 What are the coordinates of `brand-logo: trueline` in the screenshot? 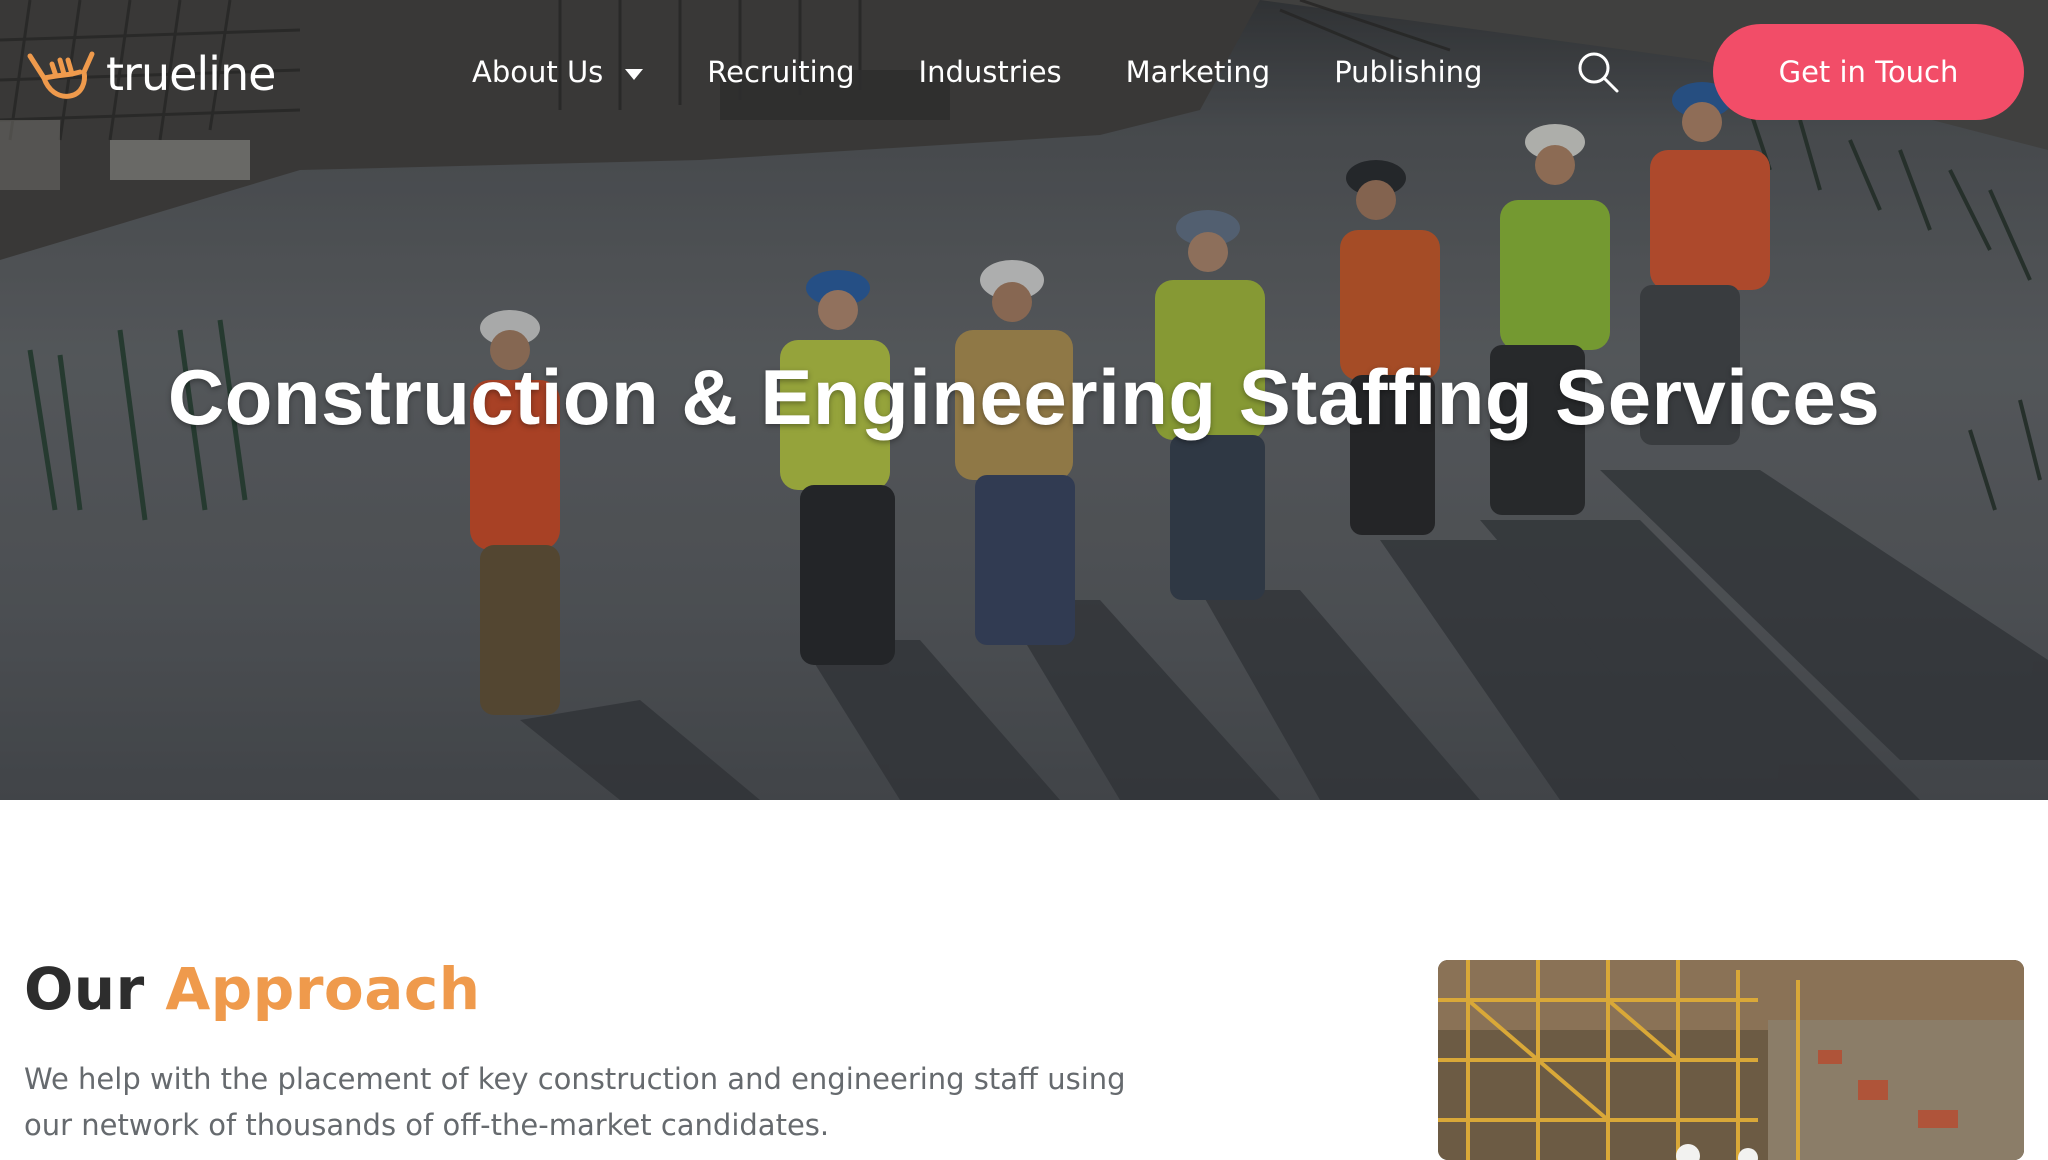 It's located at (149, 74).